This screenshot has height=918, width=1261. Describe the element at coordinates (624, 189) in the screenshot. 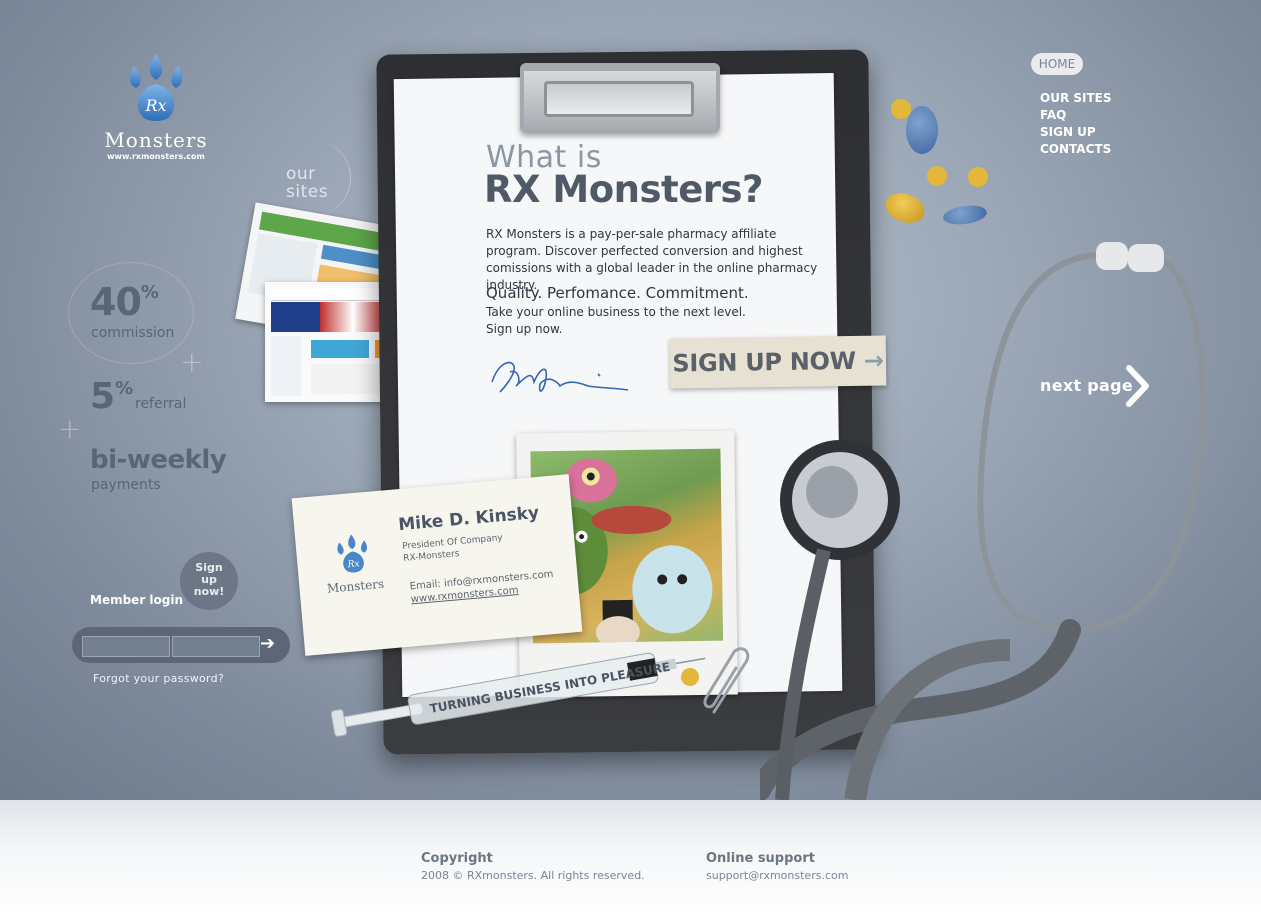

I see `heading-rx-monsters: RX Monsters?` at that location.